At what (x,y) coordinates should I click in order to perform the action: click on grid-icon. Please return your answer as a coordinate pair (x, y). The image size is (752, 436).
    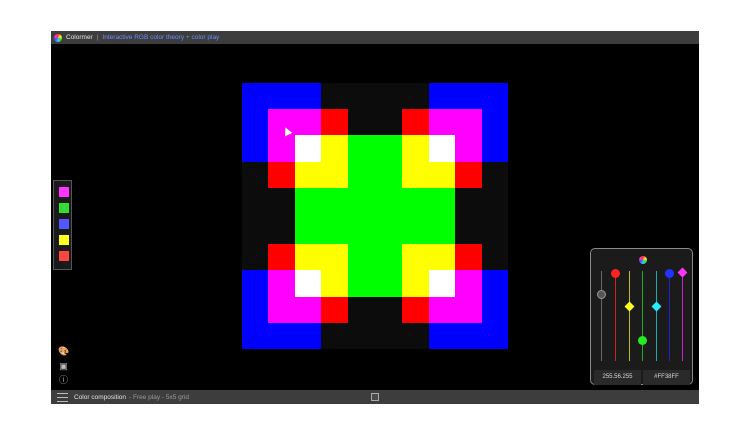
    Looking at the image, I should click on (375, 397).